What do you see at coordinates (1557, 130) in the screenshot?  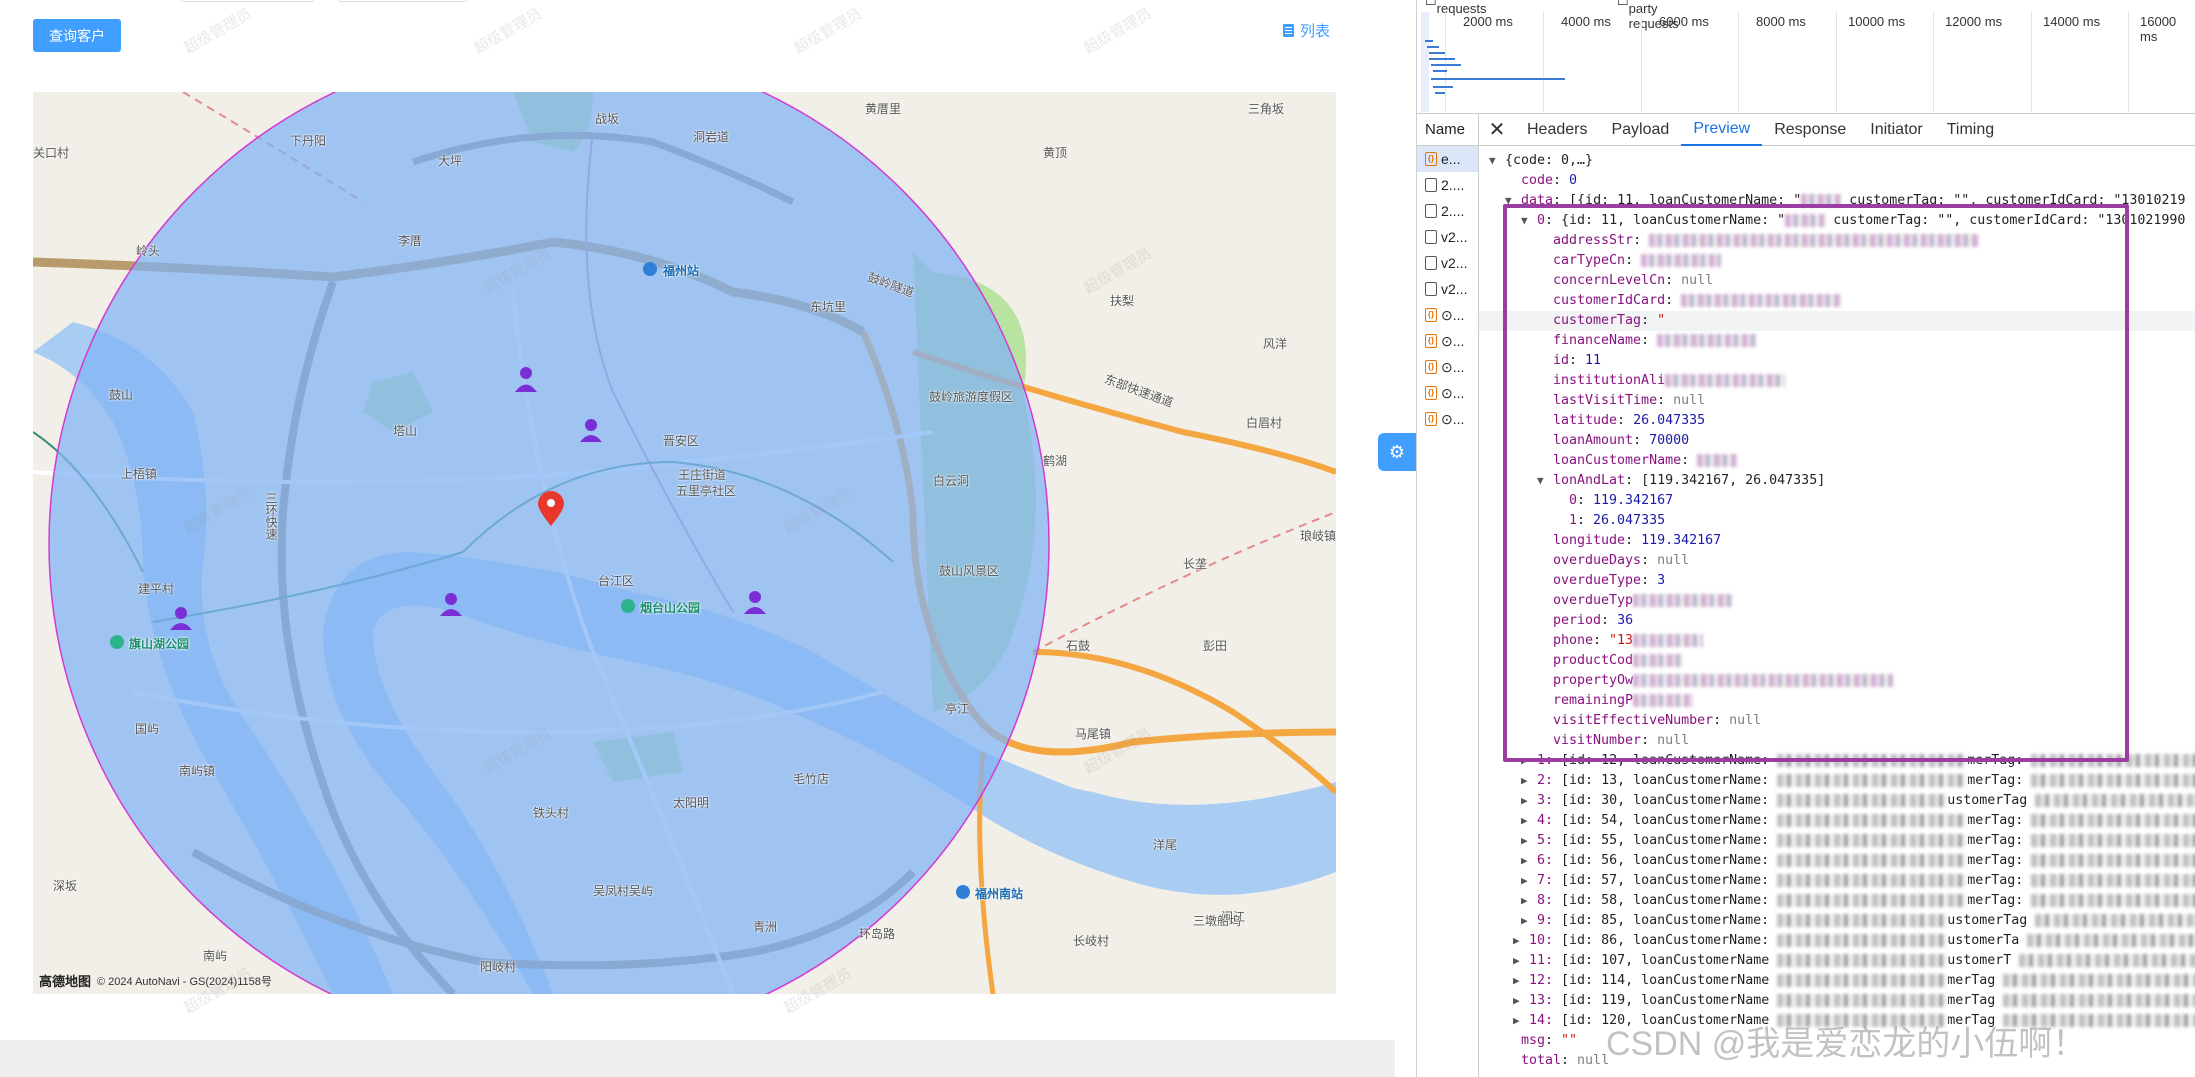 I see `tab-headers: Headers` at bounding box center [1557, 130].